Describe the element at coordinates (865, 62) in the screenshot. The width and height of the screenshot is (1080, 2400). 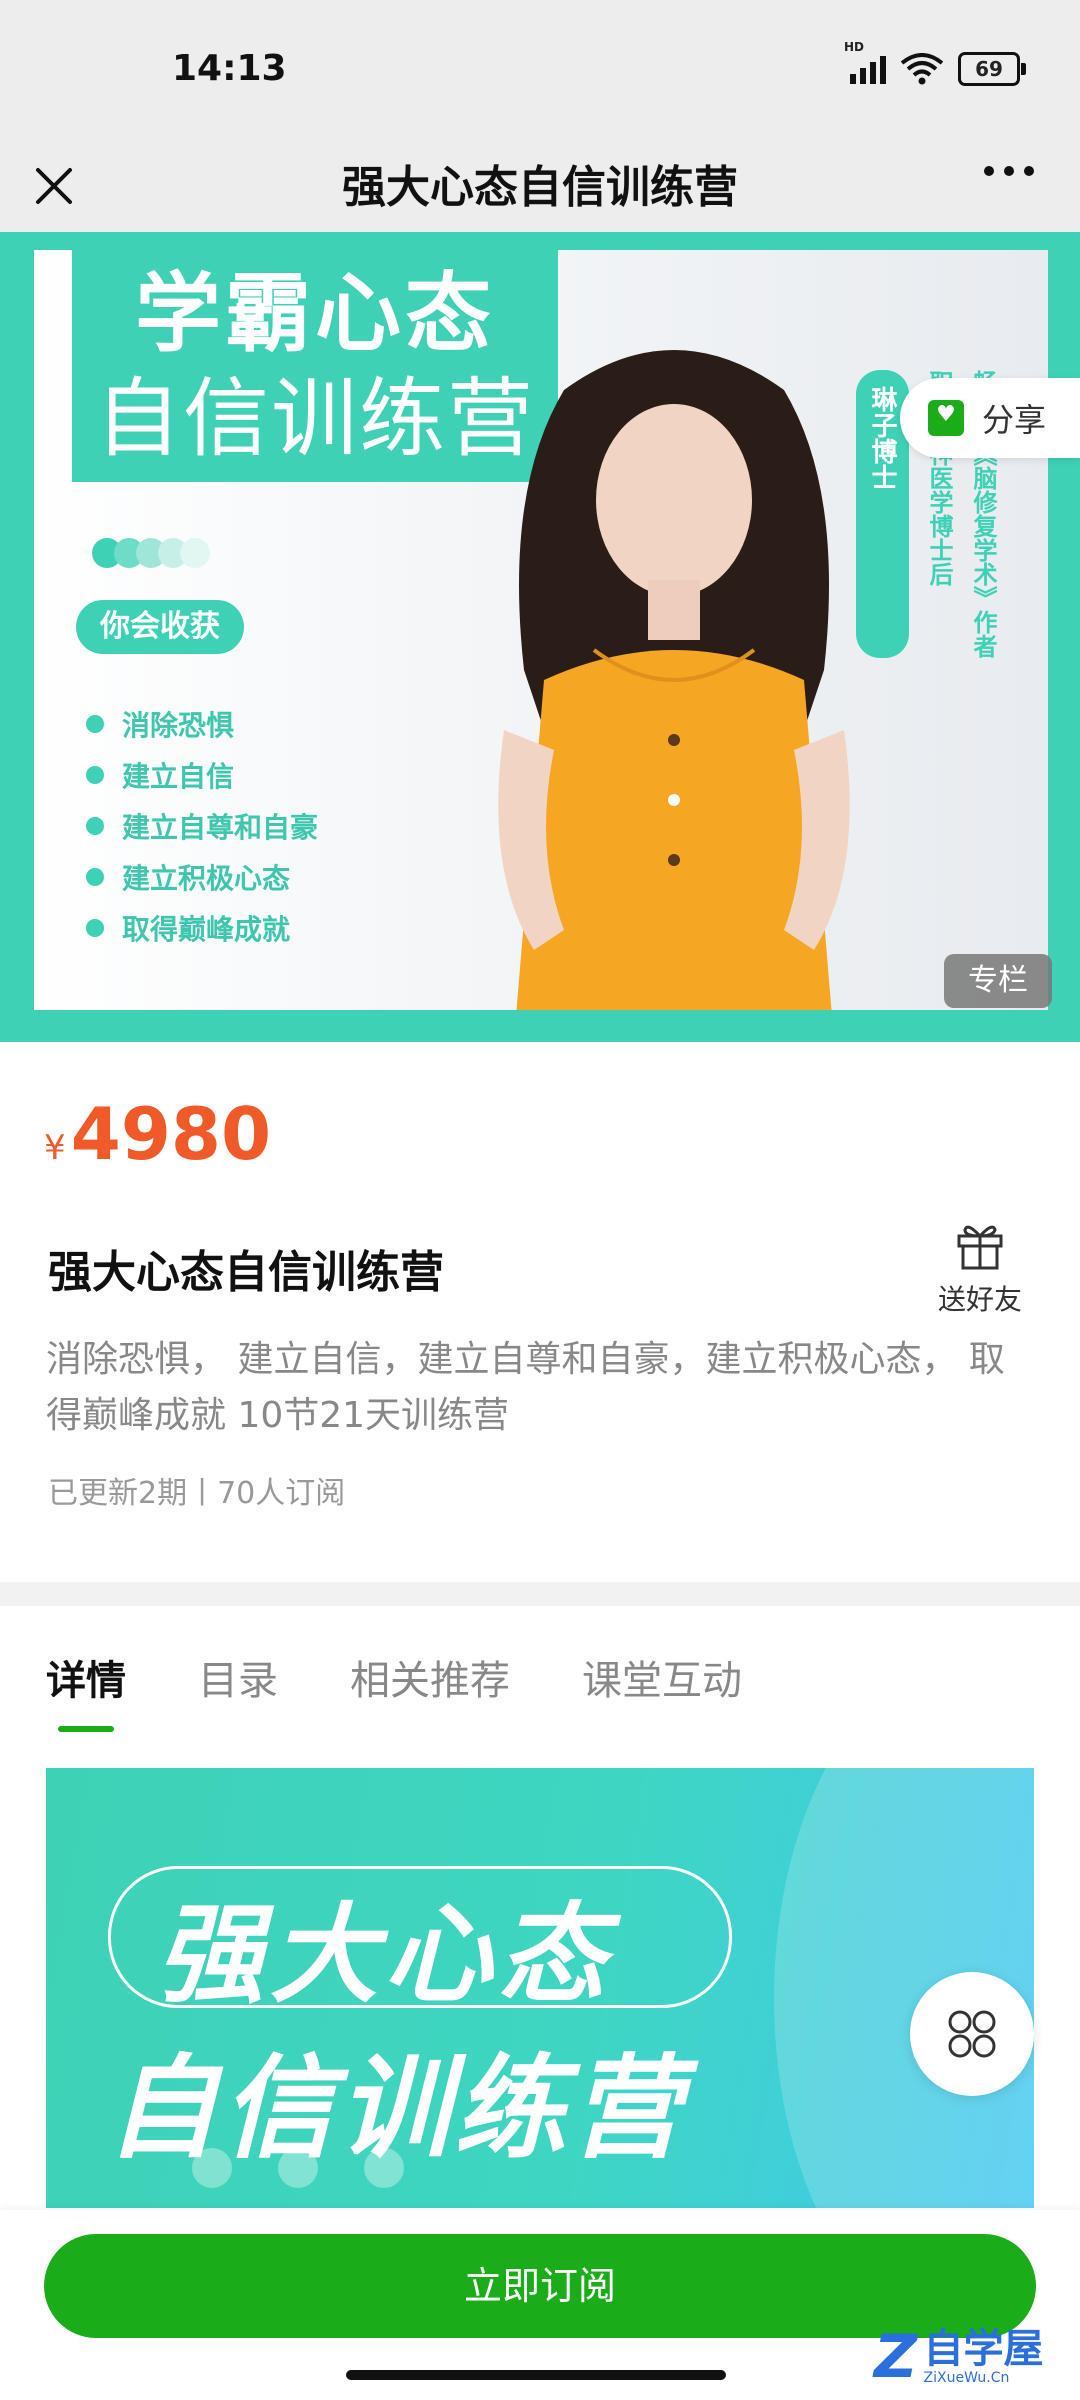
I see `signal-icon: HD` at that location.